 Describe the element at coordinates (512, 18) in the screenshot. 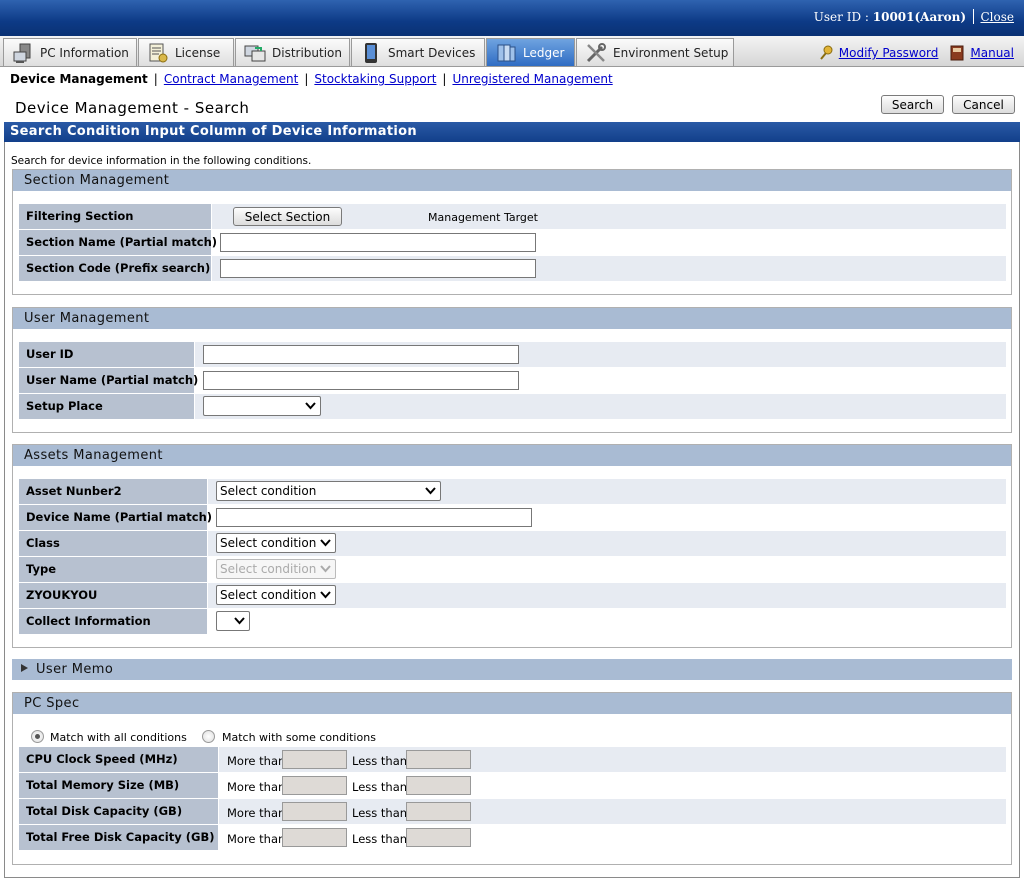

I see `top-bar: User ID : 10001(Aaron) Close` at that location.